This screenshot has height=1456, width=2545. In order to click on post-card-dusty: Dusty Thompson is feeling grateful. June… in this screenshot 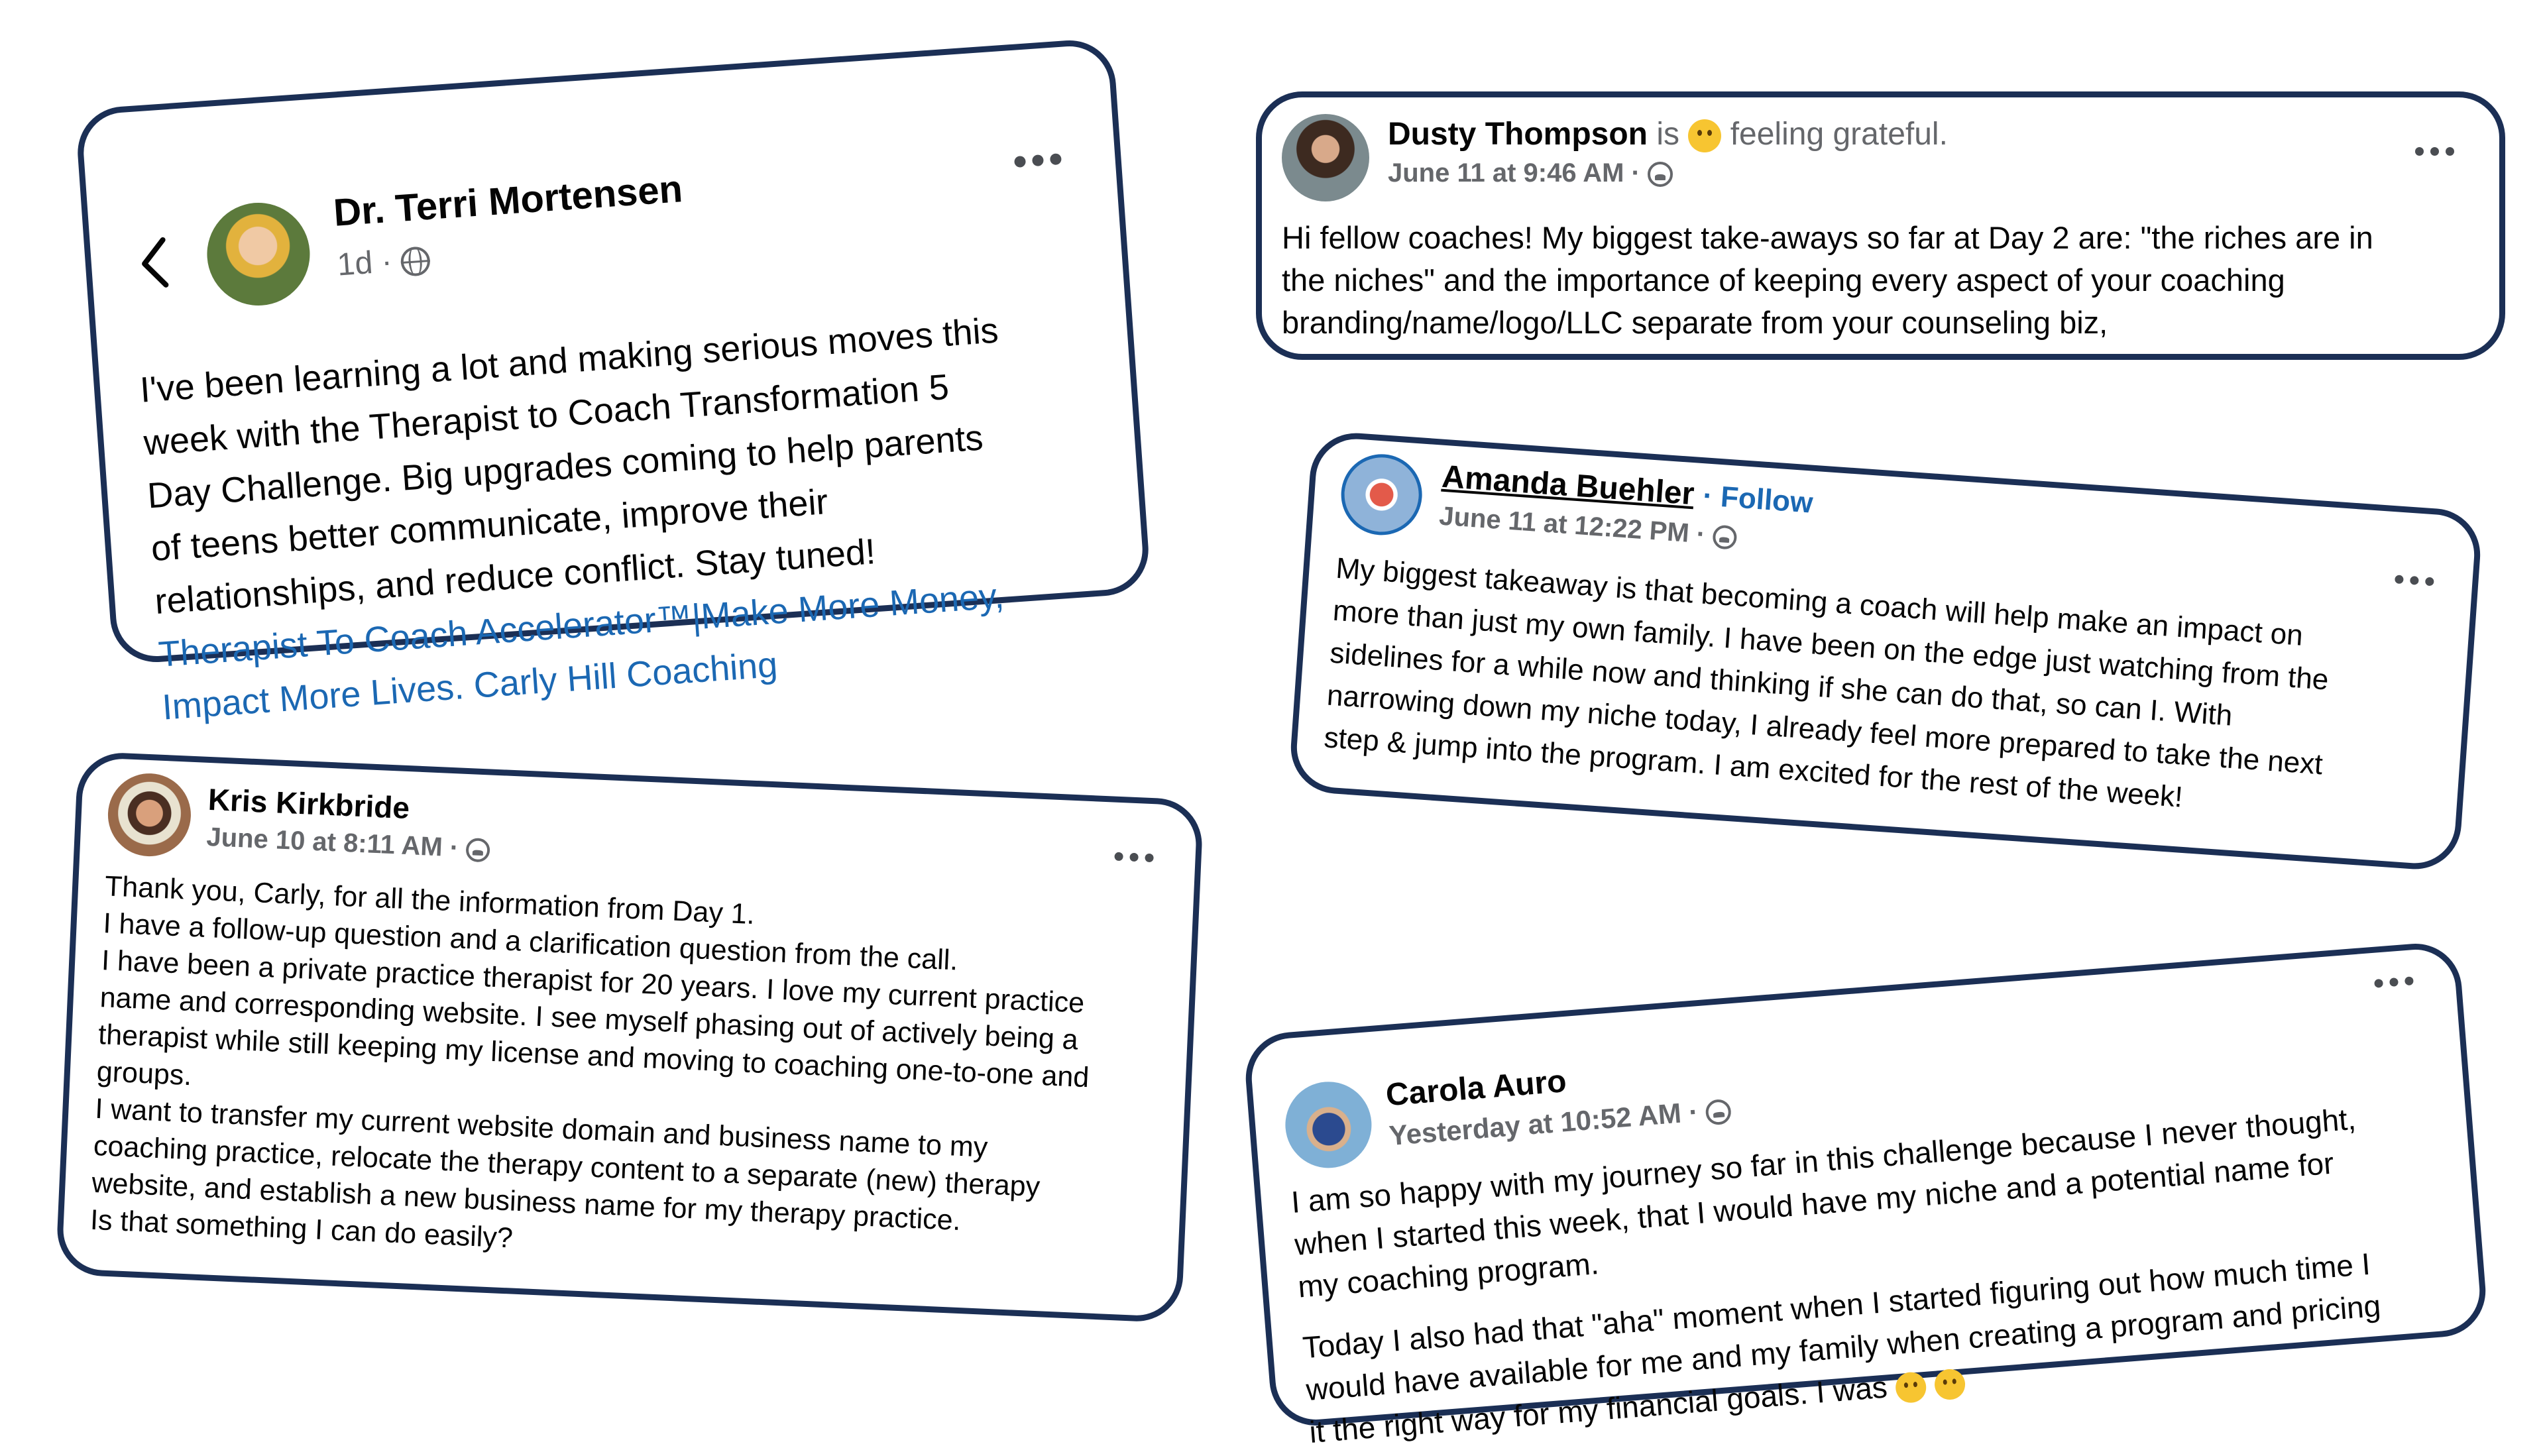, I will do `click(1880, 225)`.